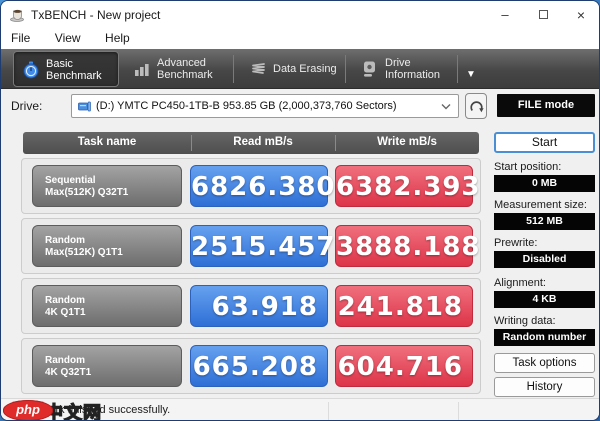 The height and width of the screenshot is (421, 600). Describe the element at coordinates (404, 366) in the screenshot. I see `write-value: 604.716` at that location.